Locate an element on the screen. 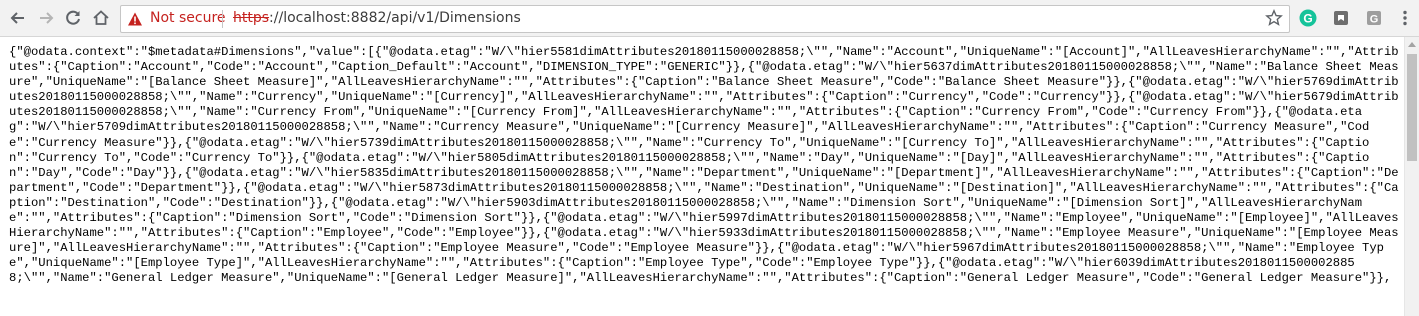  scrollbar-thumb is located at coordinates (1412, 107).